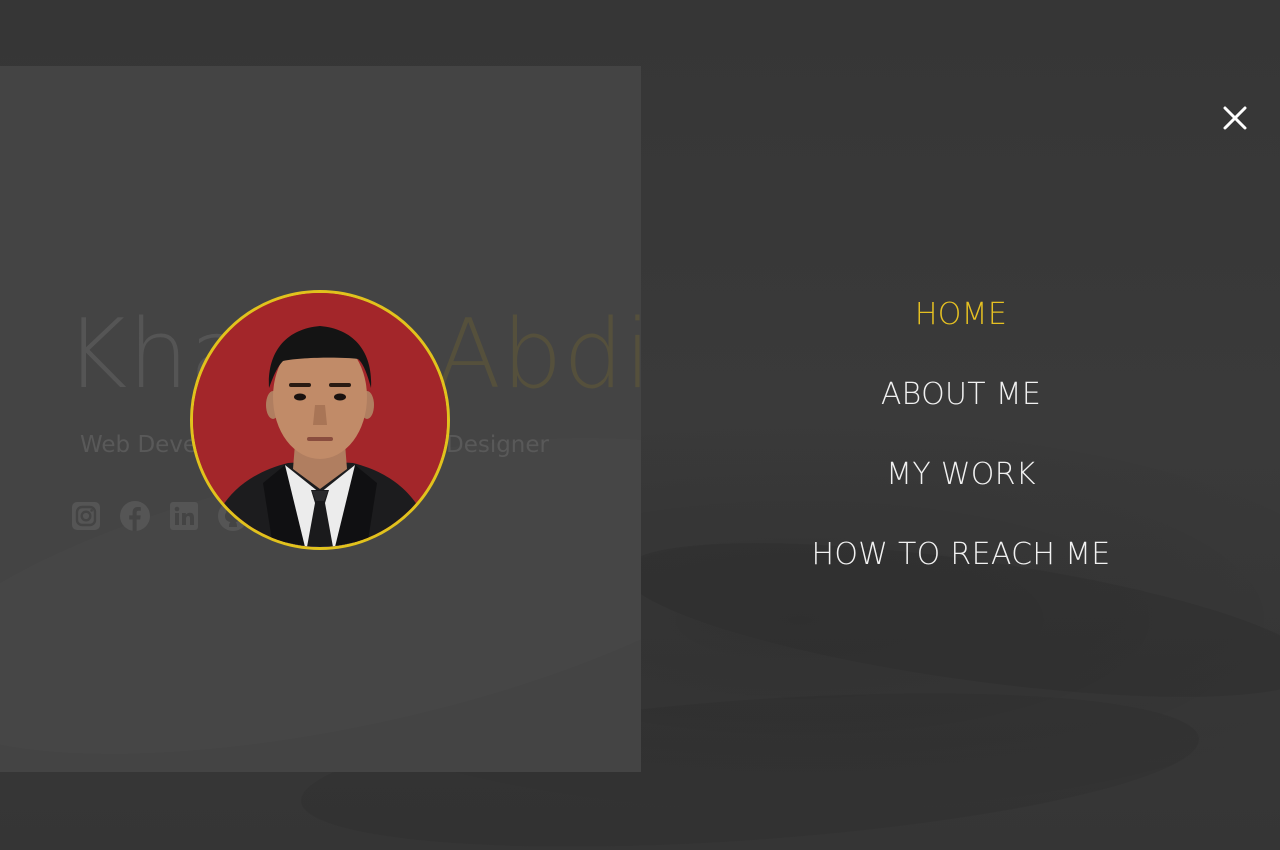 This screenshot has height=850, width=1280. I want to click on close-menu-button, so click(1235, 118).